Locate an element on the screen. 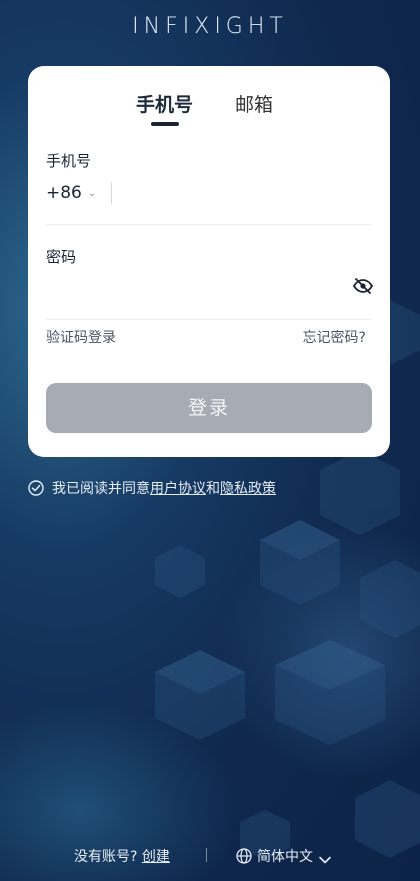 The image size is (420, 881). eye-off-icon is located at coordinates (363, 286).